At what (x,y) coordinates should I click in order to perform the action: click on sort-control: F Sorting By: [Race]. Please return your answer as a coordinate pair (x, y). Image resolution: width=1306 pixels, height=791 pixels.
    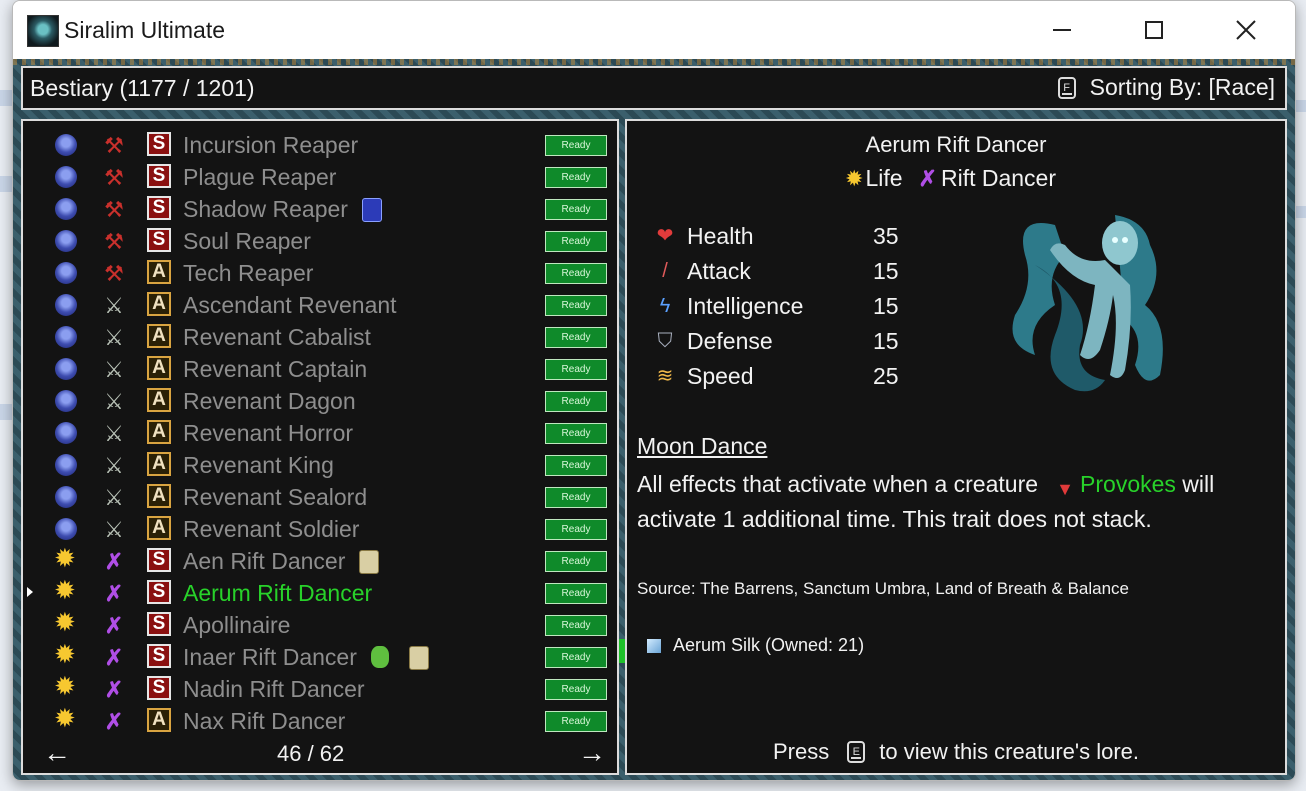
    Looking at the image, I should click on (1166, 87).